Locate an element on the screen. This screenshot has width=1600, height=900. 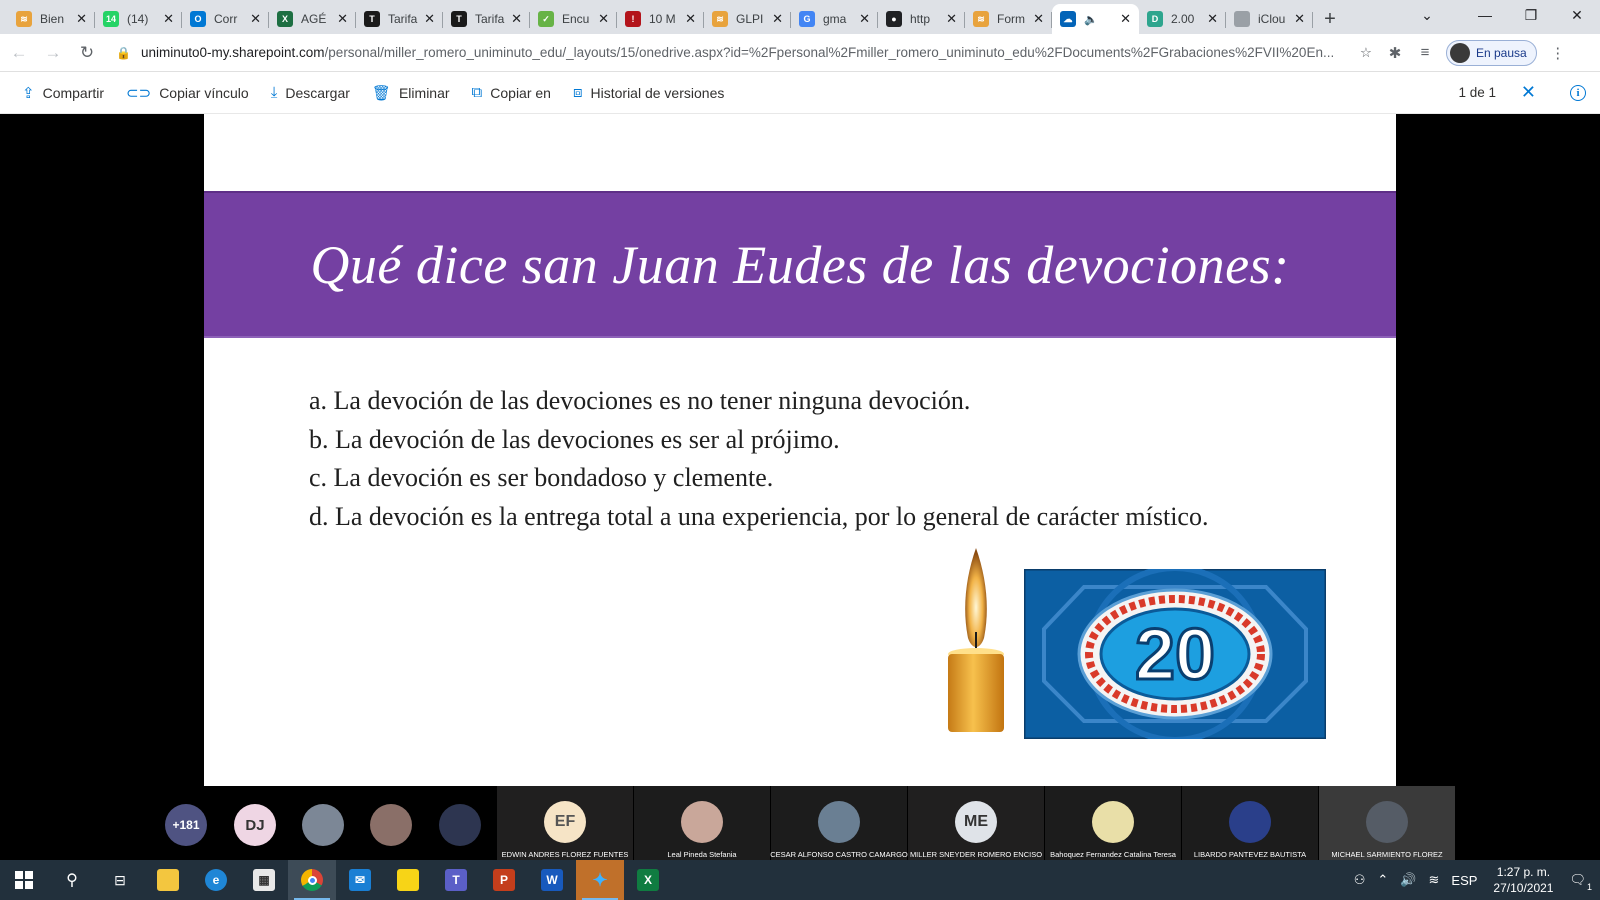
browser-tab: Ggma ✕ is located at coordinates (834, 19).